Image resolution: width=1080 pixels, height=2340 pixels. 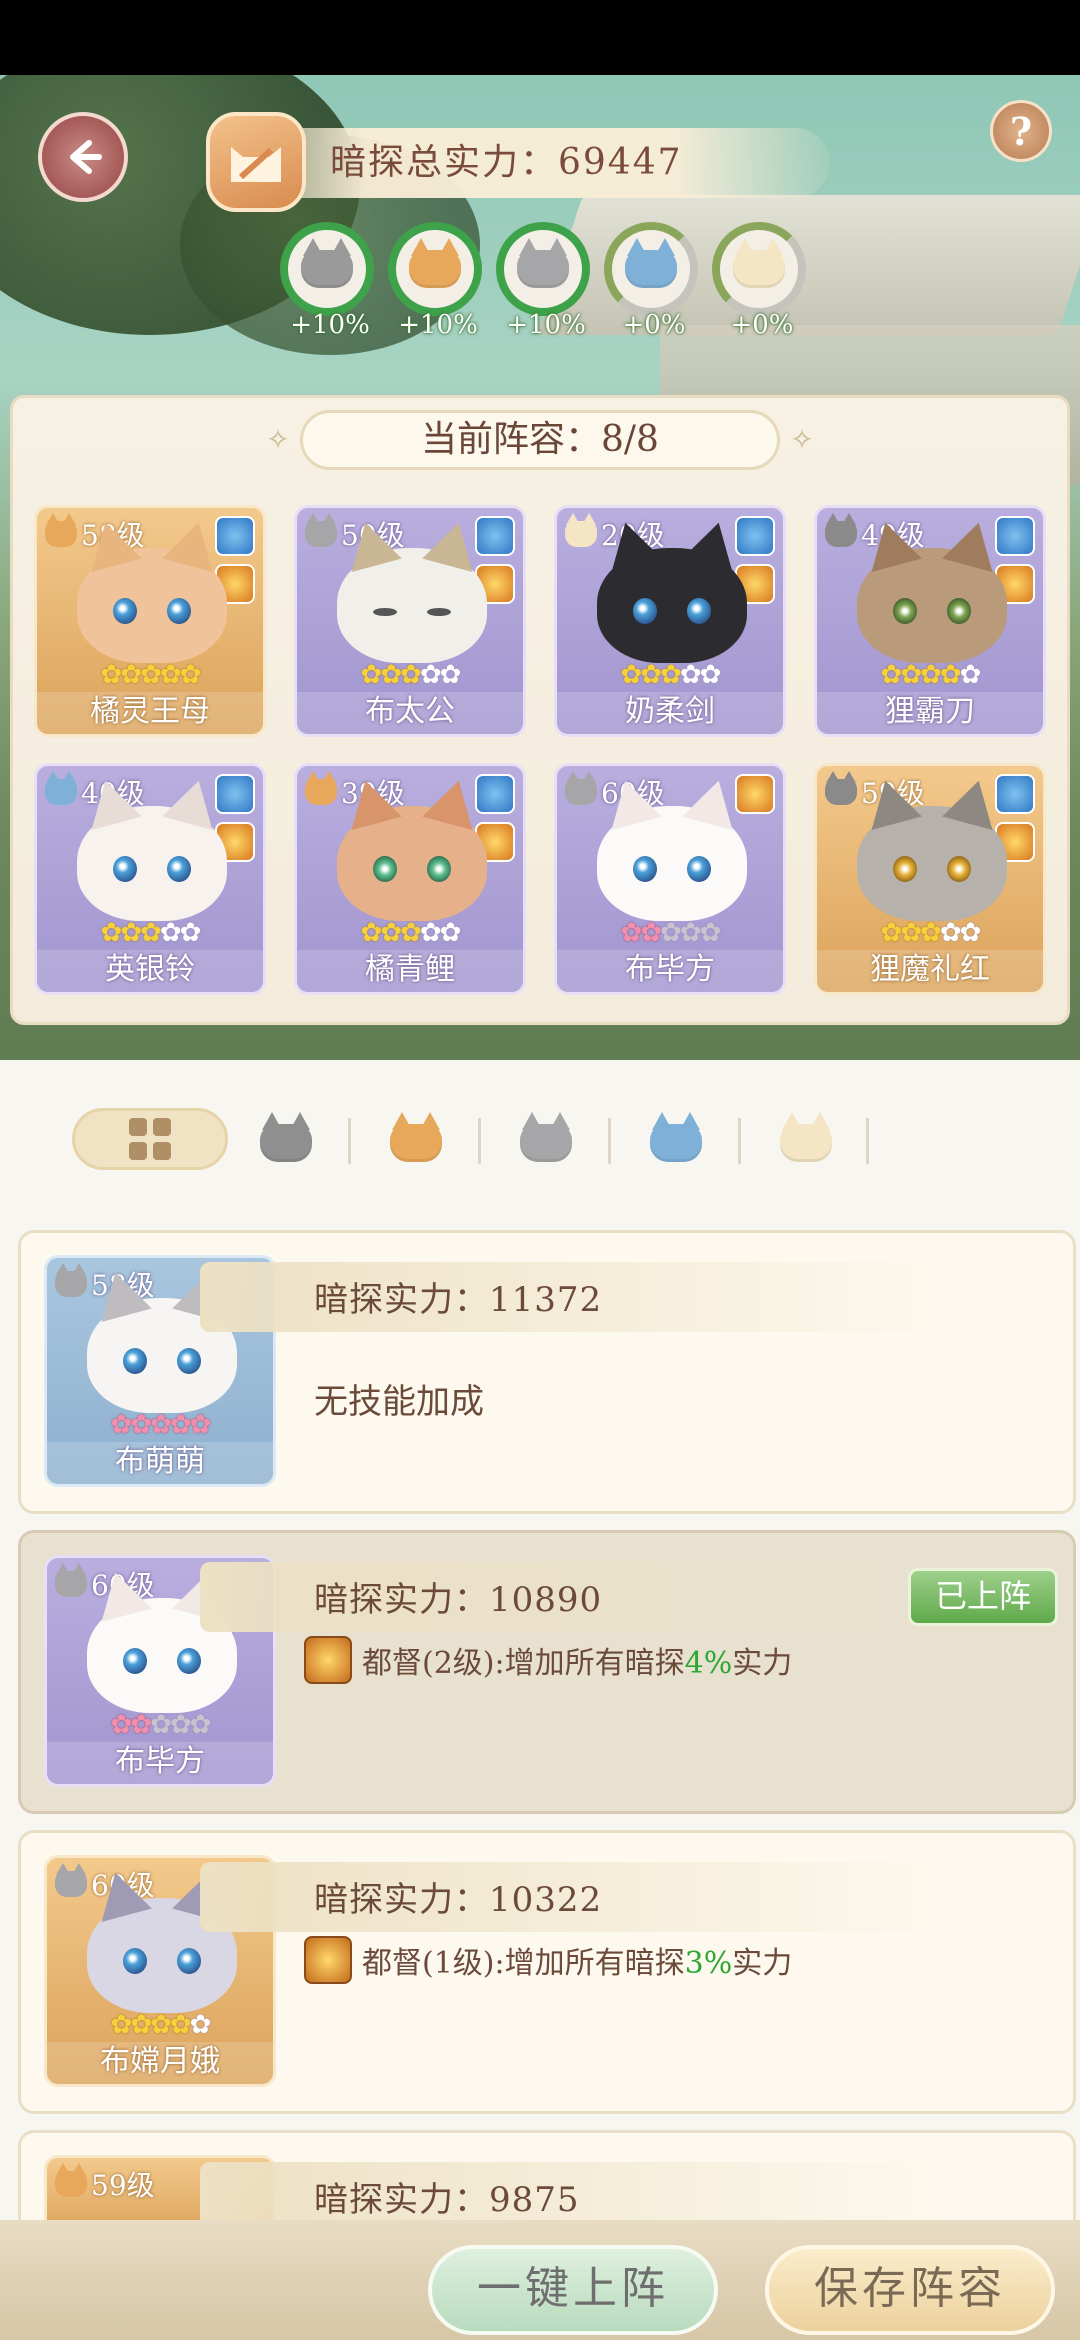 What do you see at coordinates (762, 325) in the screenshot?
I see `bonus-label: +0%` at bounding box center [762, 325].